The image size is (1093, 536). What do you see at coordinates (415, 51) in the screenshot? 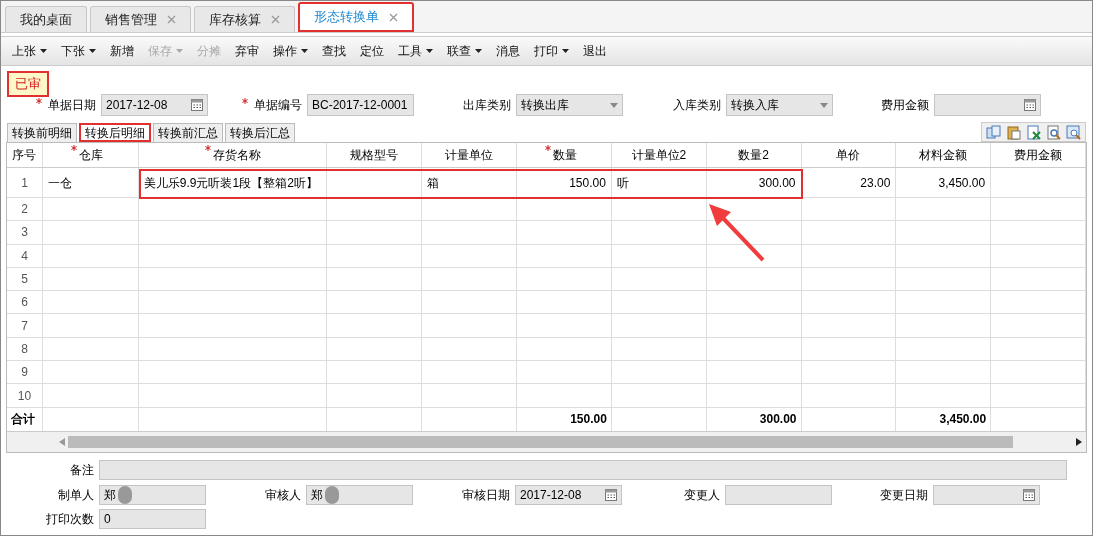
I see `toolbar-button: 工具` at bounding box center [415, 51].